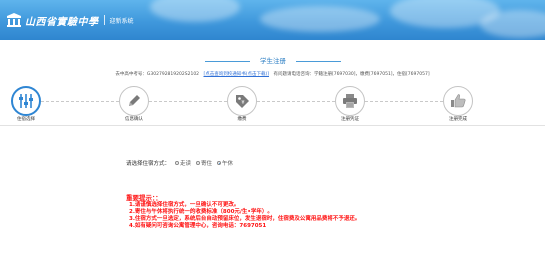 The width and height of the screenshot is (545, 269). I want to click on step-label-voucher: 注册凭证, so click(350, 119).